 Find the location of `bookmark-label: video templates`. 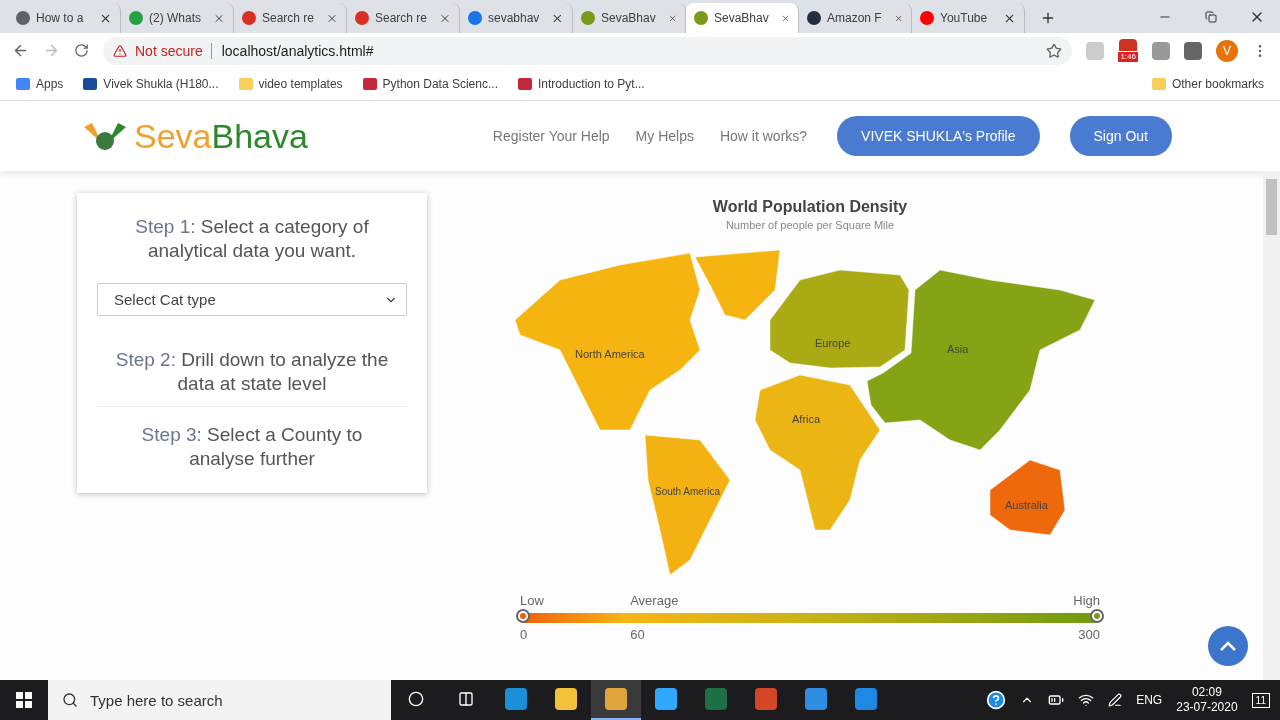

bookmark-label: video templates is located at coordinates (300, 84).